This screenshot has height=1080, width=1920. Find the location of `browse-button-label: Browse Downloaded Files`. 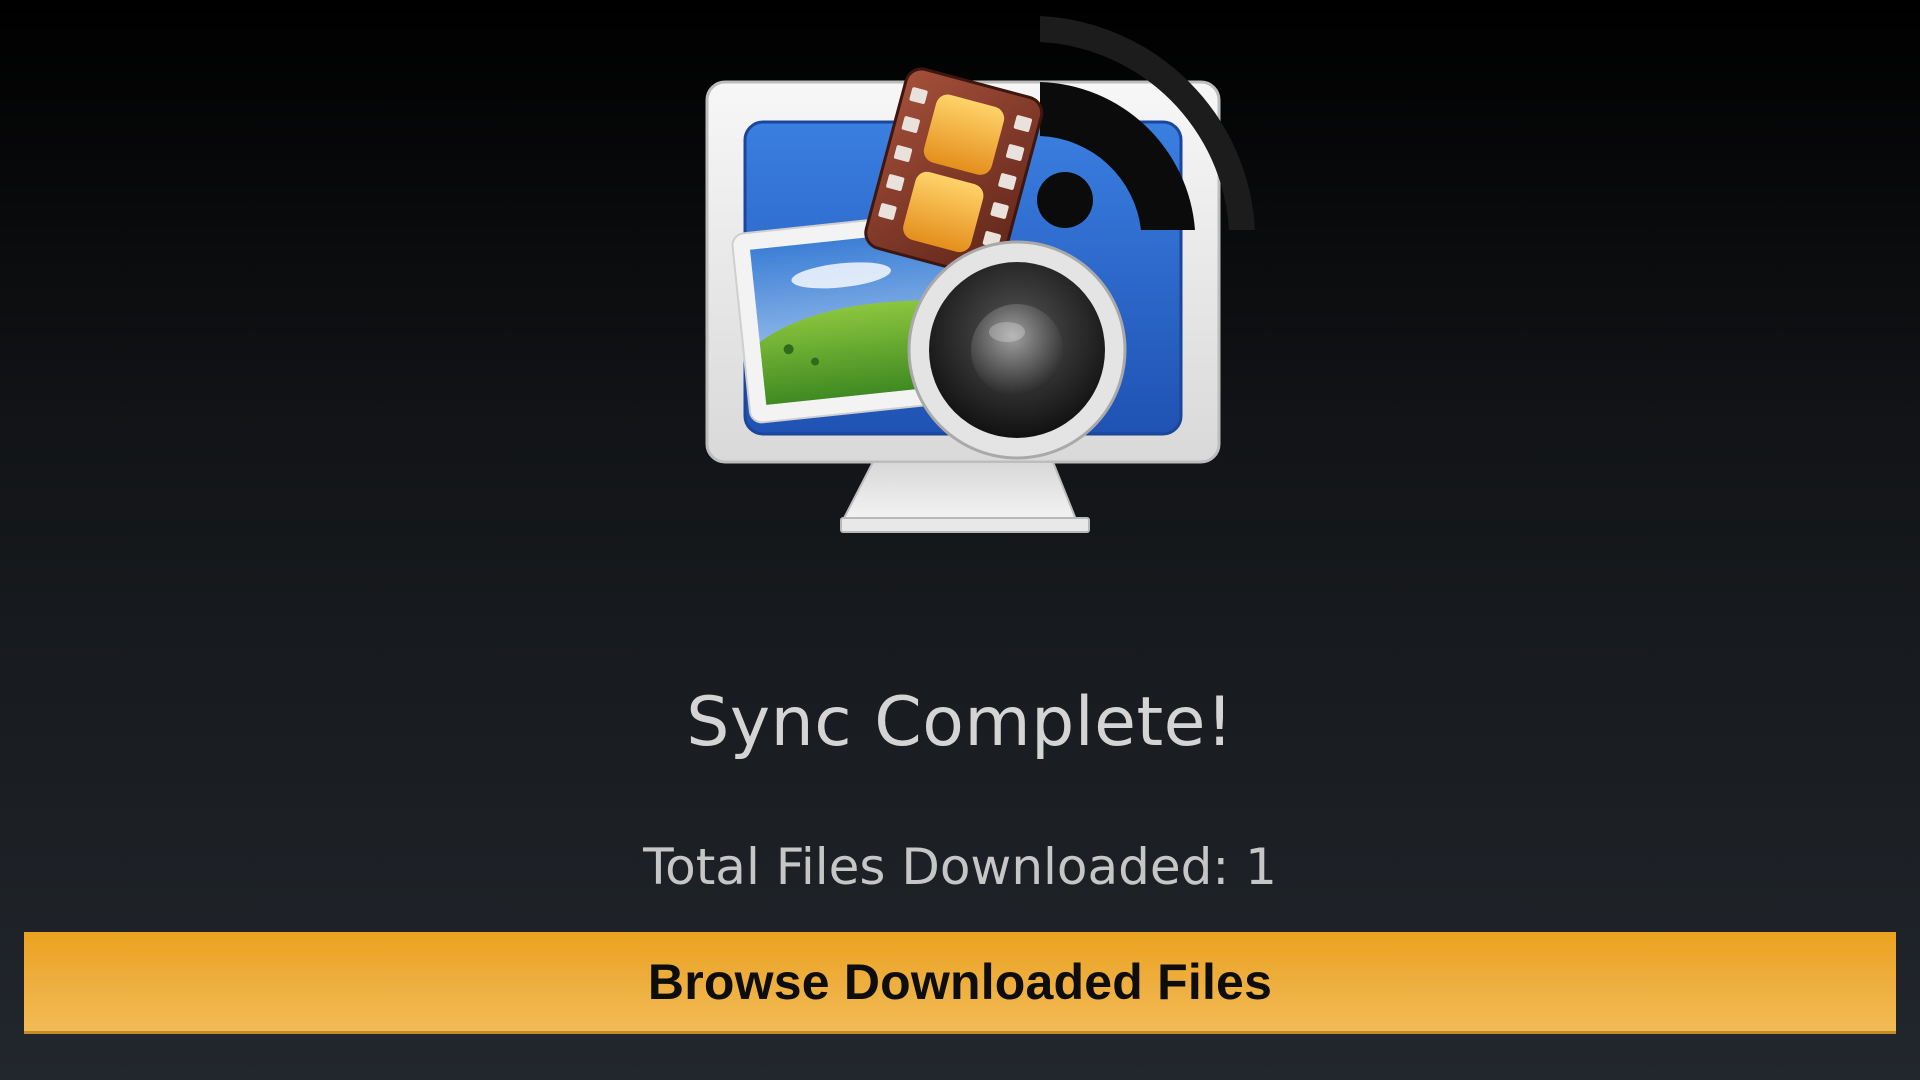

browse-button-label: Browse Downloaded Files is located at coordinates (960, 981).